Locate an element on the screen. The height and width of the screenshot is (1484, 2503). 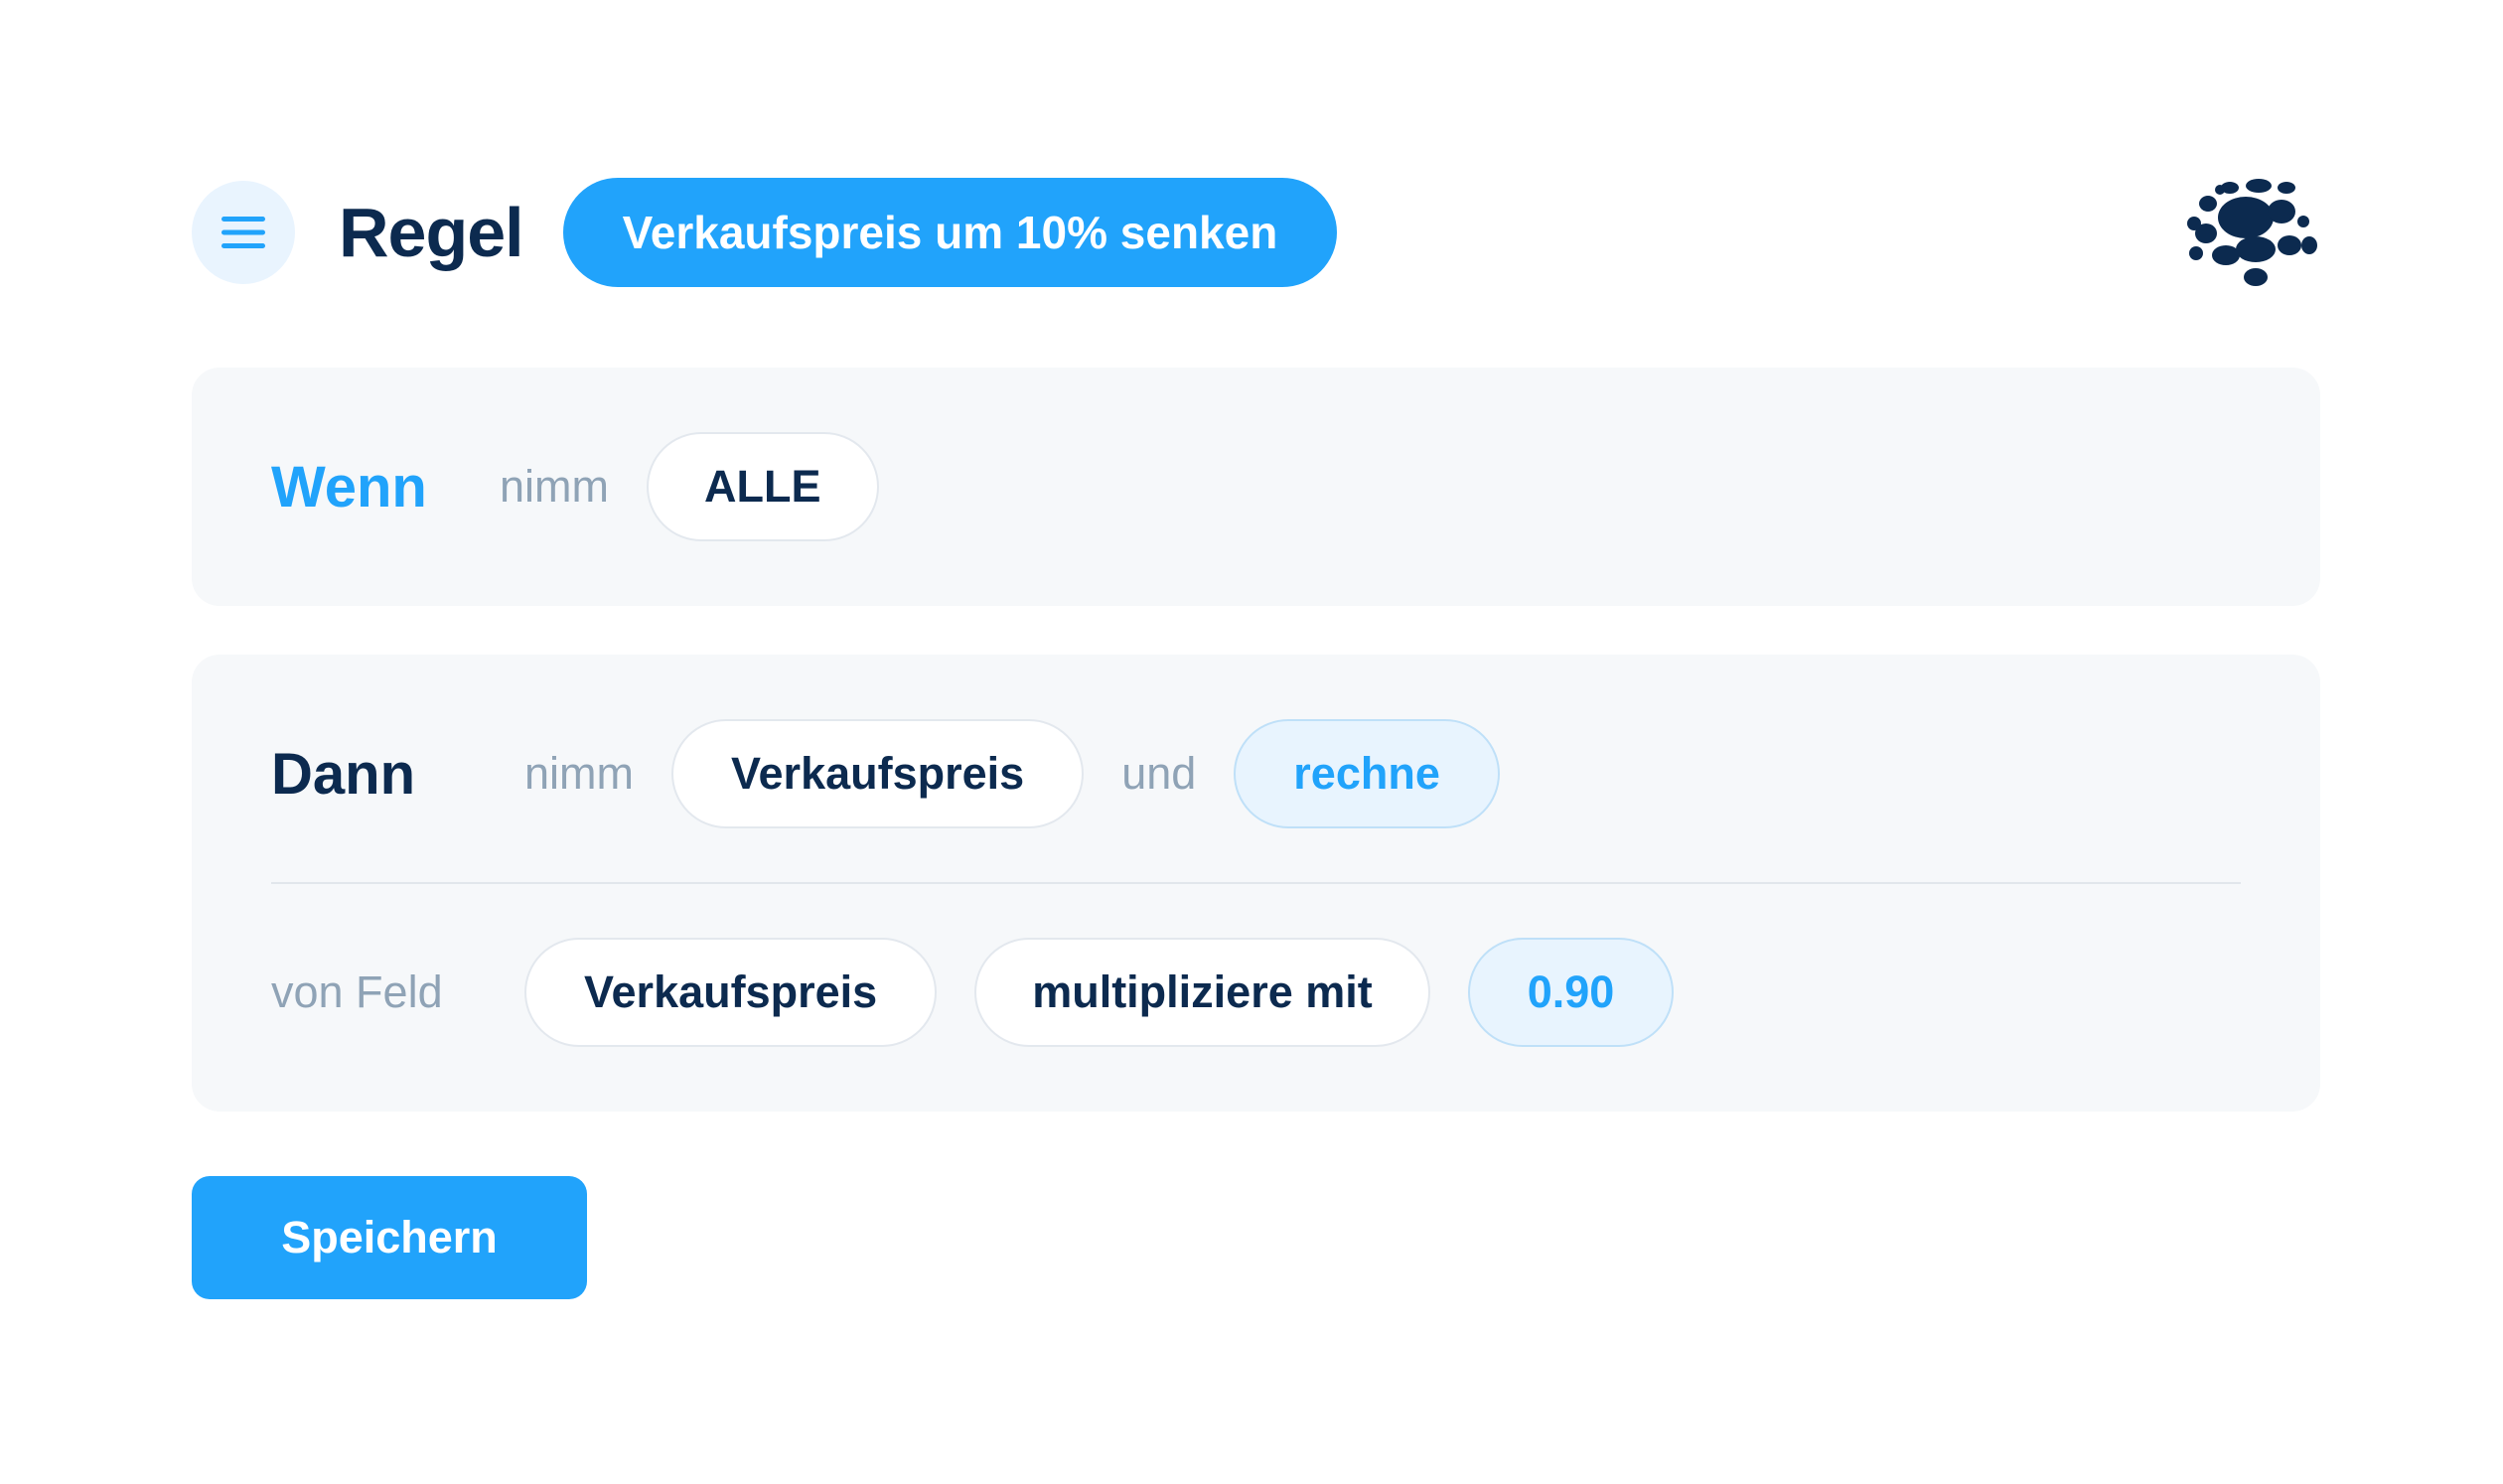
save-button: Speichern is located at coordinates (390, 1237).